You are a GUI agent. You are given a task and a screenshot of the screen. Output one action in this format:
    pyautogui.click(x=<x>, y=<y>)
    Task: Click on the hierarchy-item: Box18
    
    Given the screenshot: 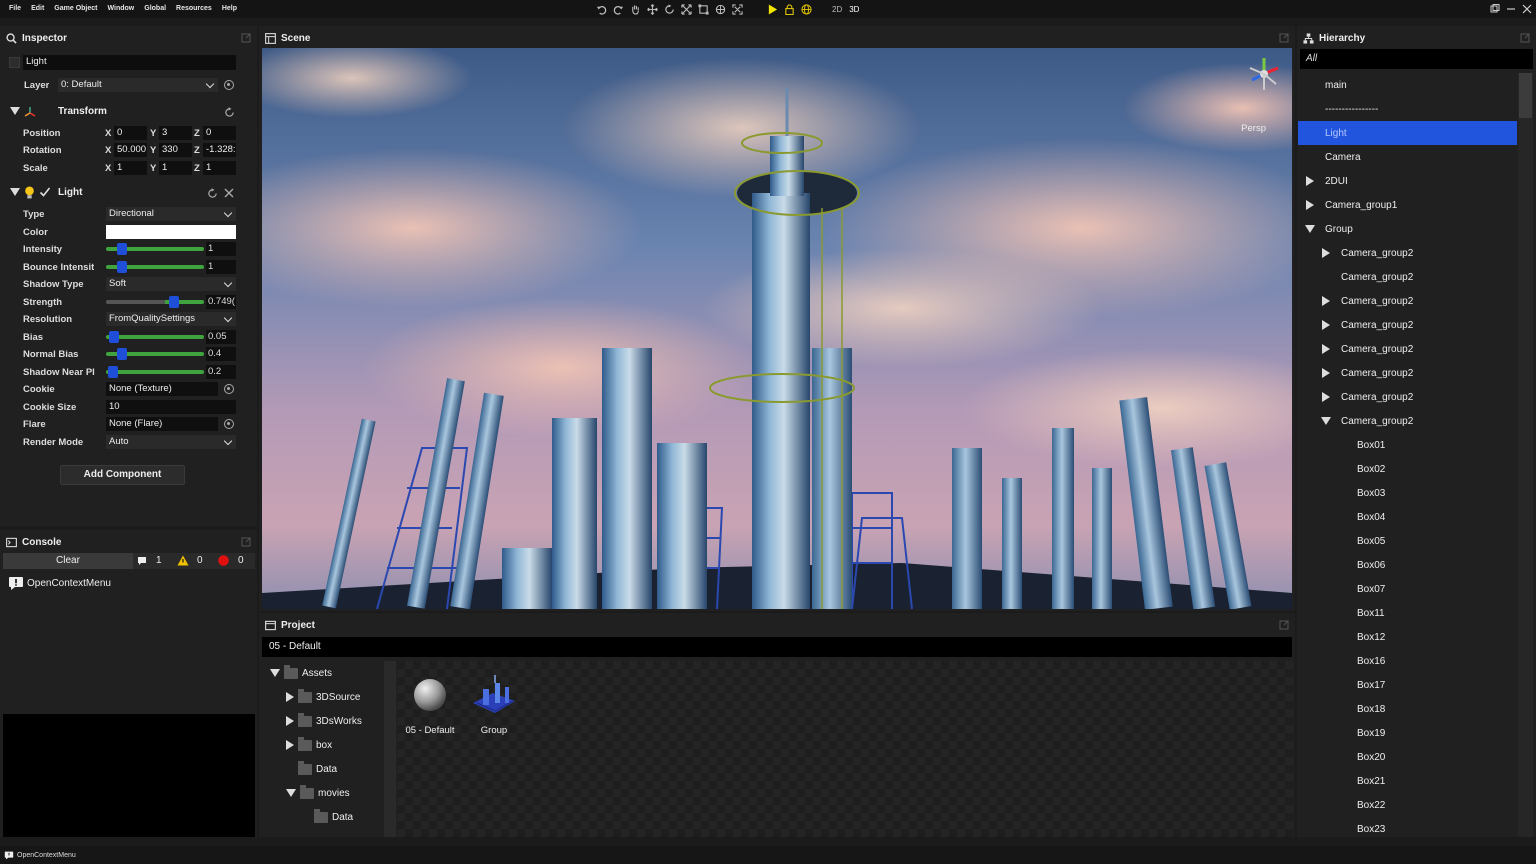 What is the action you would take?
    pyautogui.click(x=1407, y=709)
    